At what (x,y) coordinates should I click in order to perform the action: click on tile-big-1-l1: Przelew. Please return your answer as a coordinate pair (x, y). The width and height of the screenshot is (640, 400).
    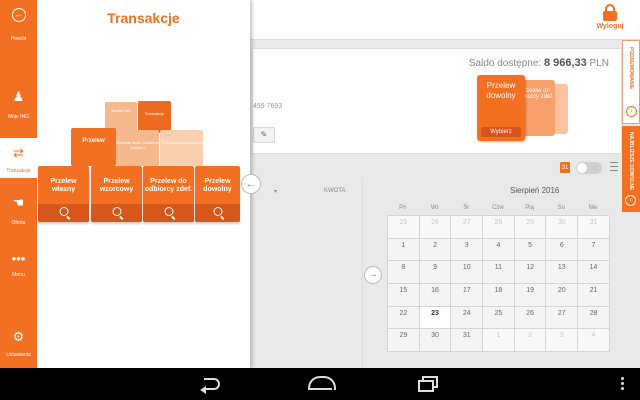
    Looking at the image, I should click on (63, 181).